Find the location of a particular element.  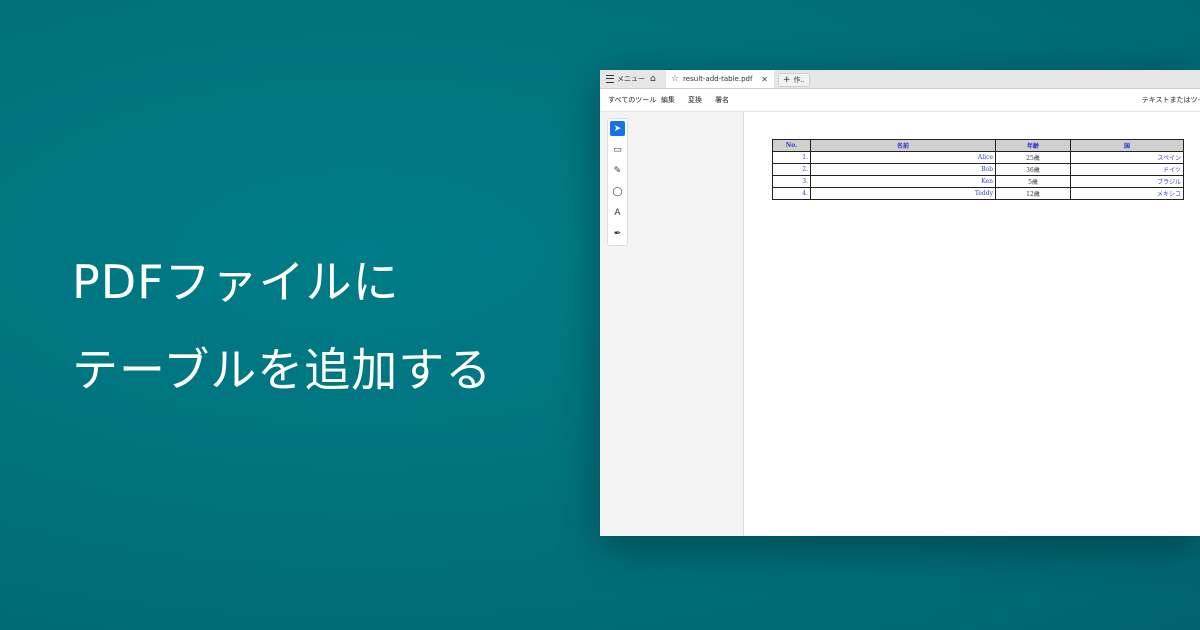

menu-label: メニュー is located at coordinates (631, 79).